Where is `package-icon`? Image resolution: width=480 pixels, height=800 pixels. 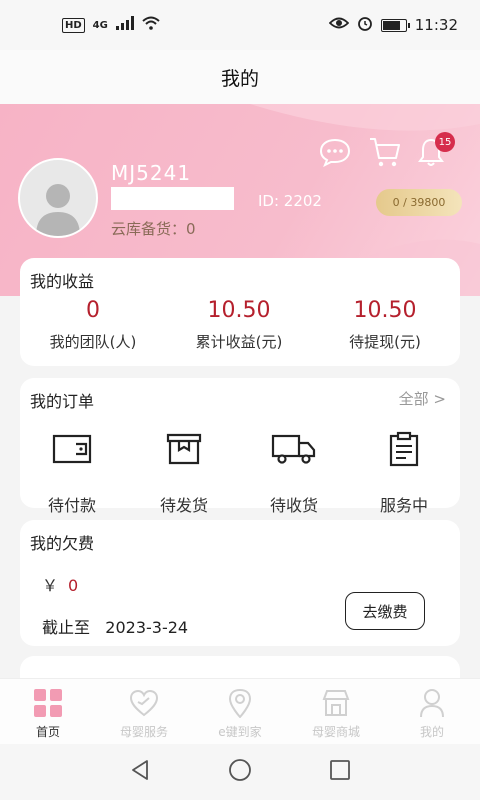 package-icon is located at coordinates (184, 449).